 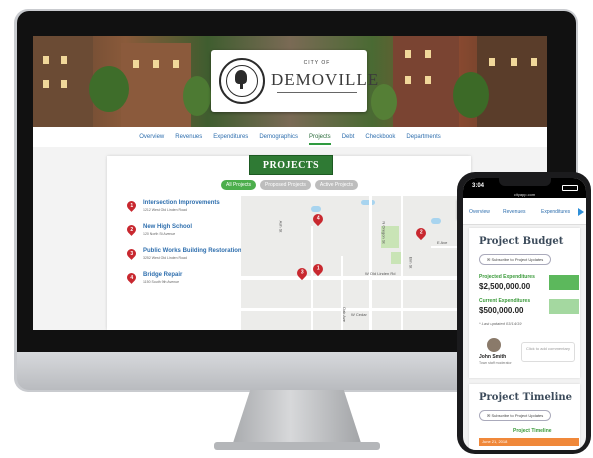 What do you see at coordinates (162, 275) in the screenshot?
I see `project-name: Bridge Repair` at bounding box center [162, 275].